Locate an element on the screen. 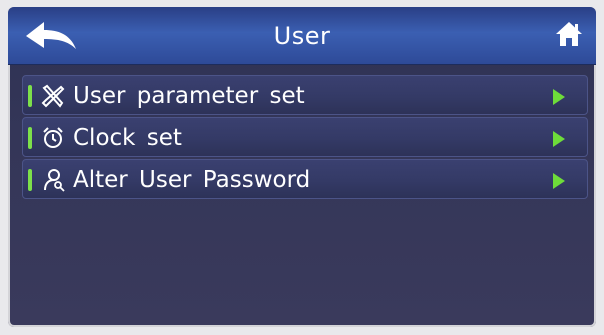 This screenshot has width=604, height=335. menu-item-label: User parameter set is located at coordinates (189, 96).